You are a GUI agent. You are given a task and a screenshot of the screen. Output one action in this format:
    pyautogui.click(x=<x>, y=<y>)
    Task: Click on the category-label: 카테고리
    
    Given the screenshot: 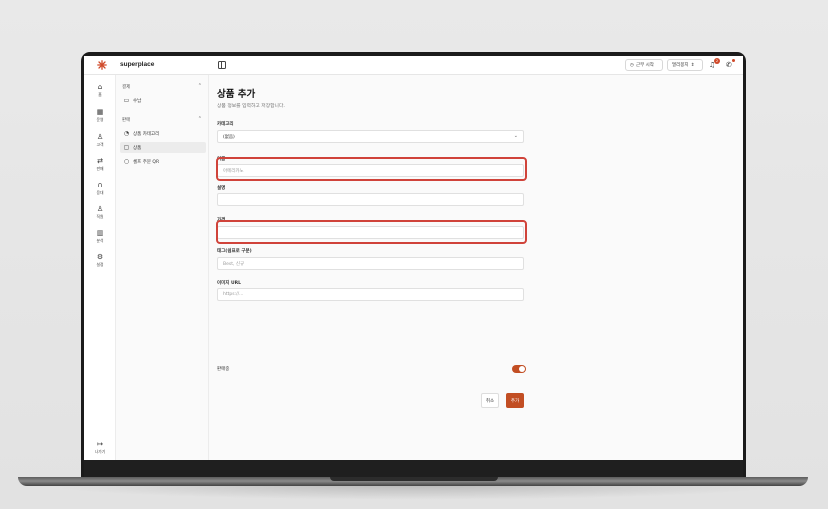 What is the action you would take?
    pyautogui.click(x=225, y=124)
    